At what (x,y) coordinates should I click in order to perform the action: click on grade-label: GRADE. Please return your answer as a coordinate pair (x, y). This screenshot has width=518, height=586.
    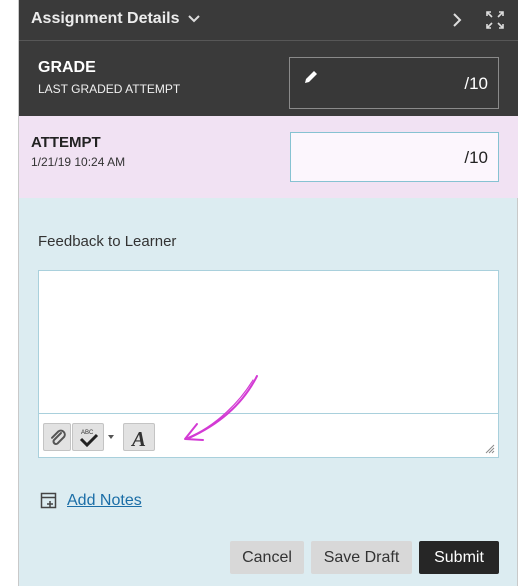
    Looking at the image, I should click on (67, 67).